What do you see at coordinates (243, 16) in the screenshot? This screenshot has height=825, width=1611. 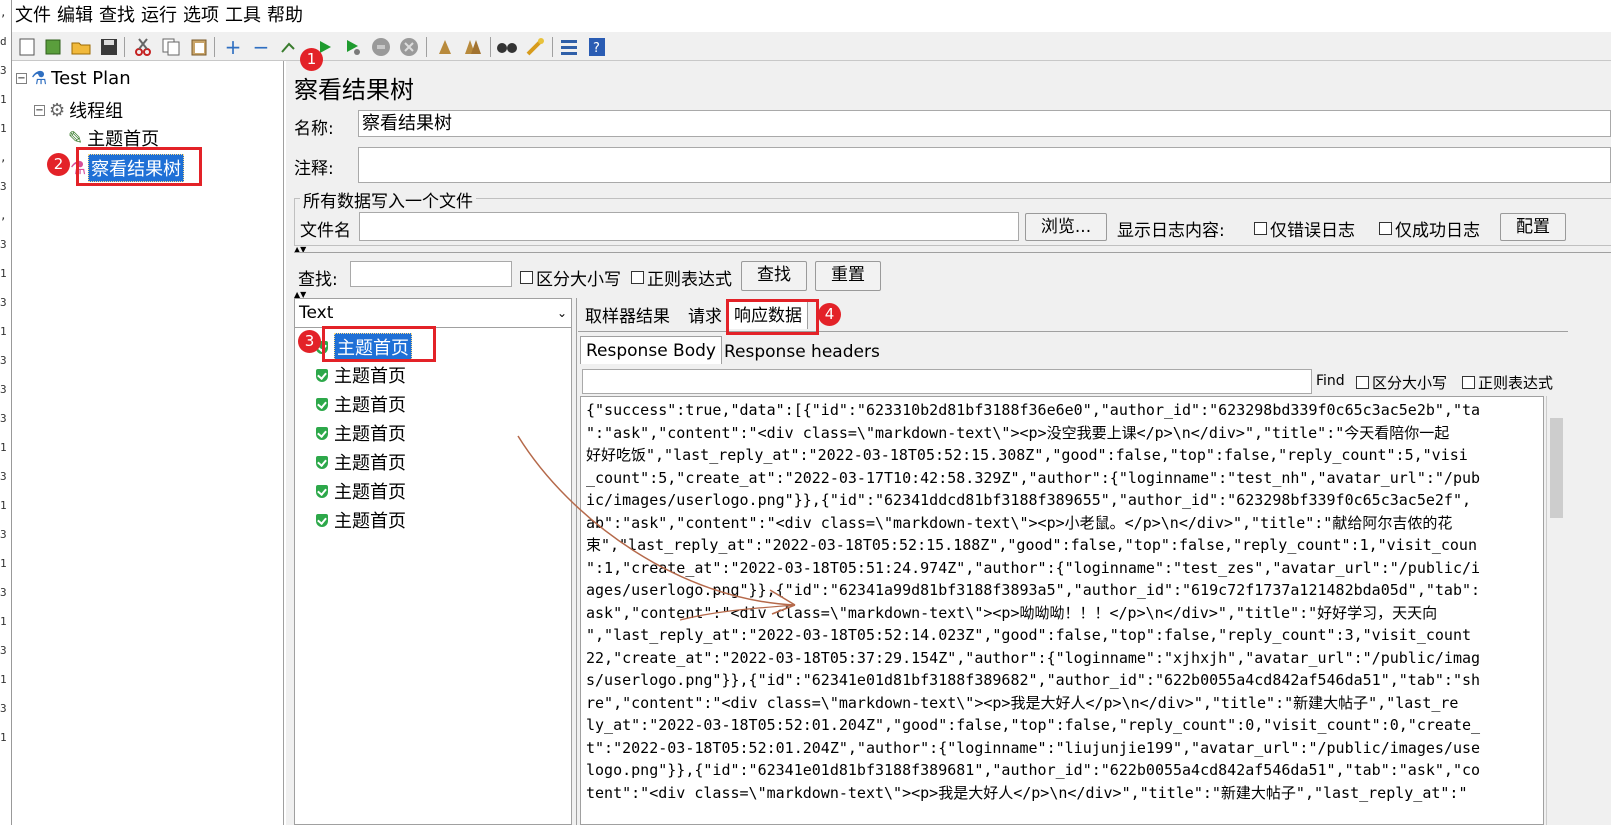 I see `menu-item-5: 工具` at bounding box center [243, 16].